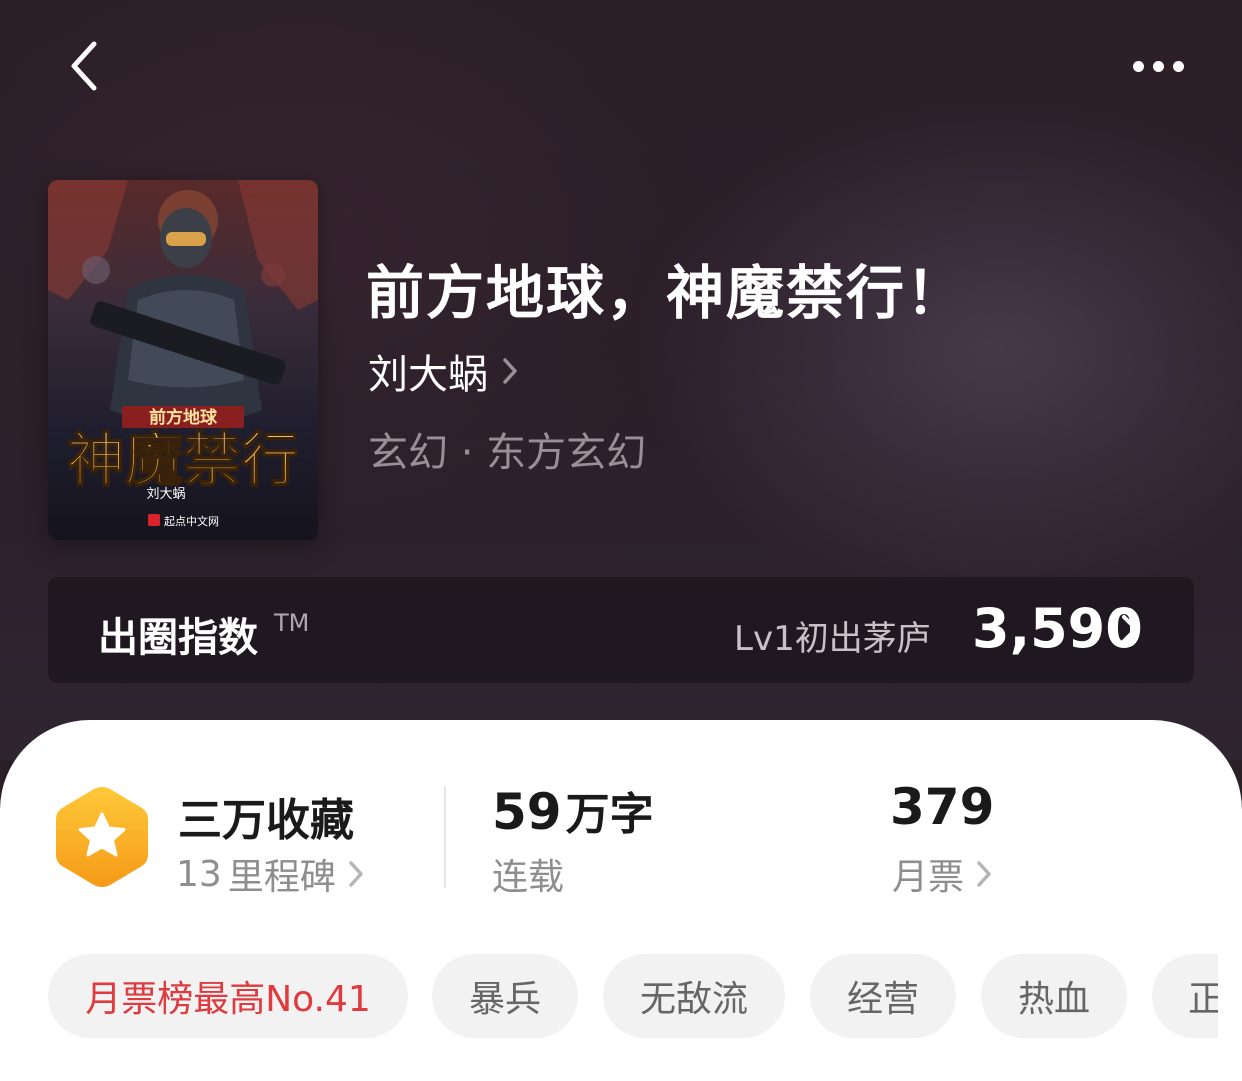 This screenshot has height=1081, width=1242. Describe the element at coordinates (281, 877) in the screenshot. I see `milestones-label: 里程碑` at that location.